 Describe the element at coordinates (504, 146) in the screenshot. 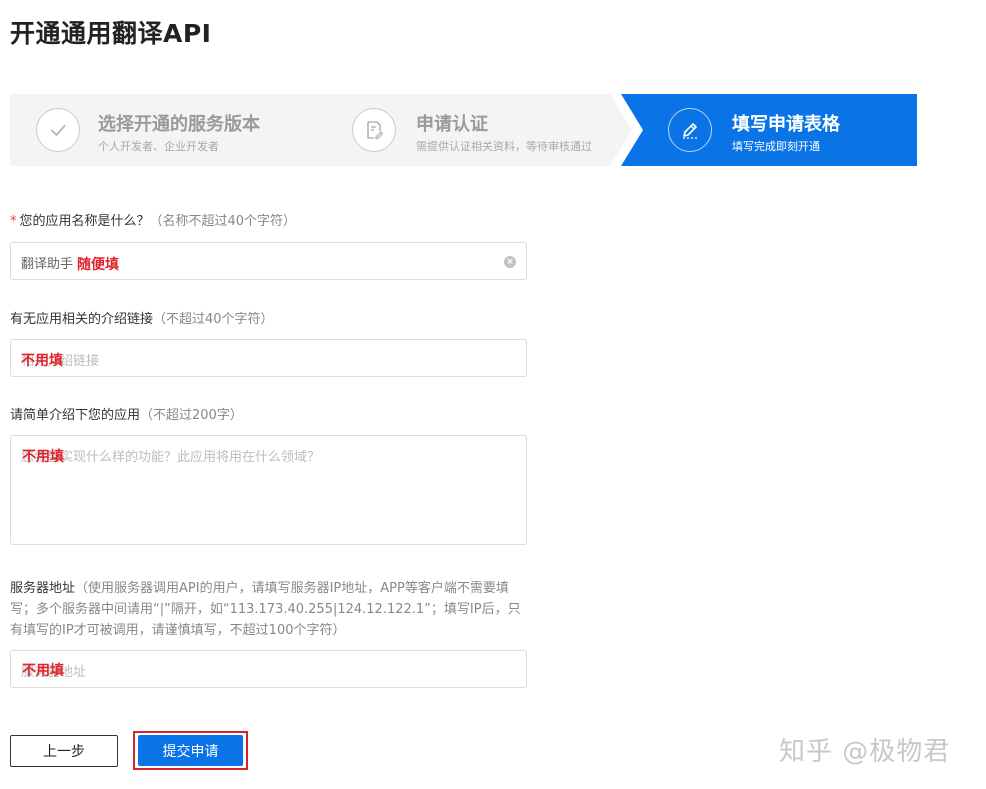

I see `step-subtitle: 需提供认证相关资料，等待审核通过` at that location.